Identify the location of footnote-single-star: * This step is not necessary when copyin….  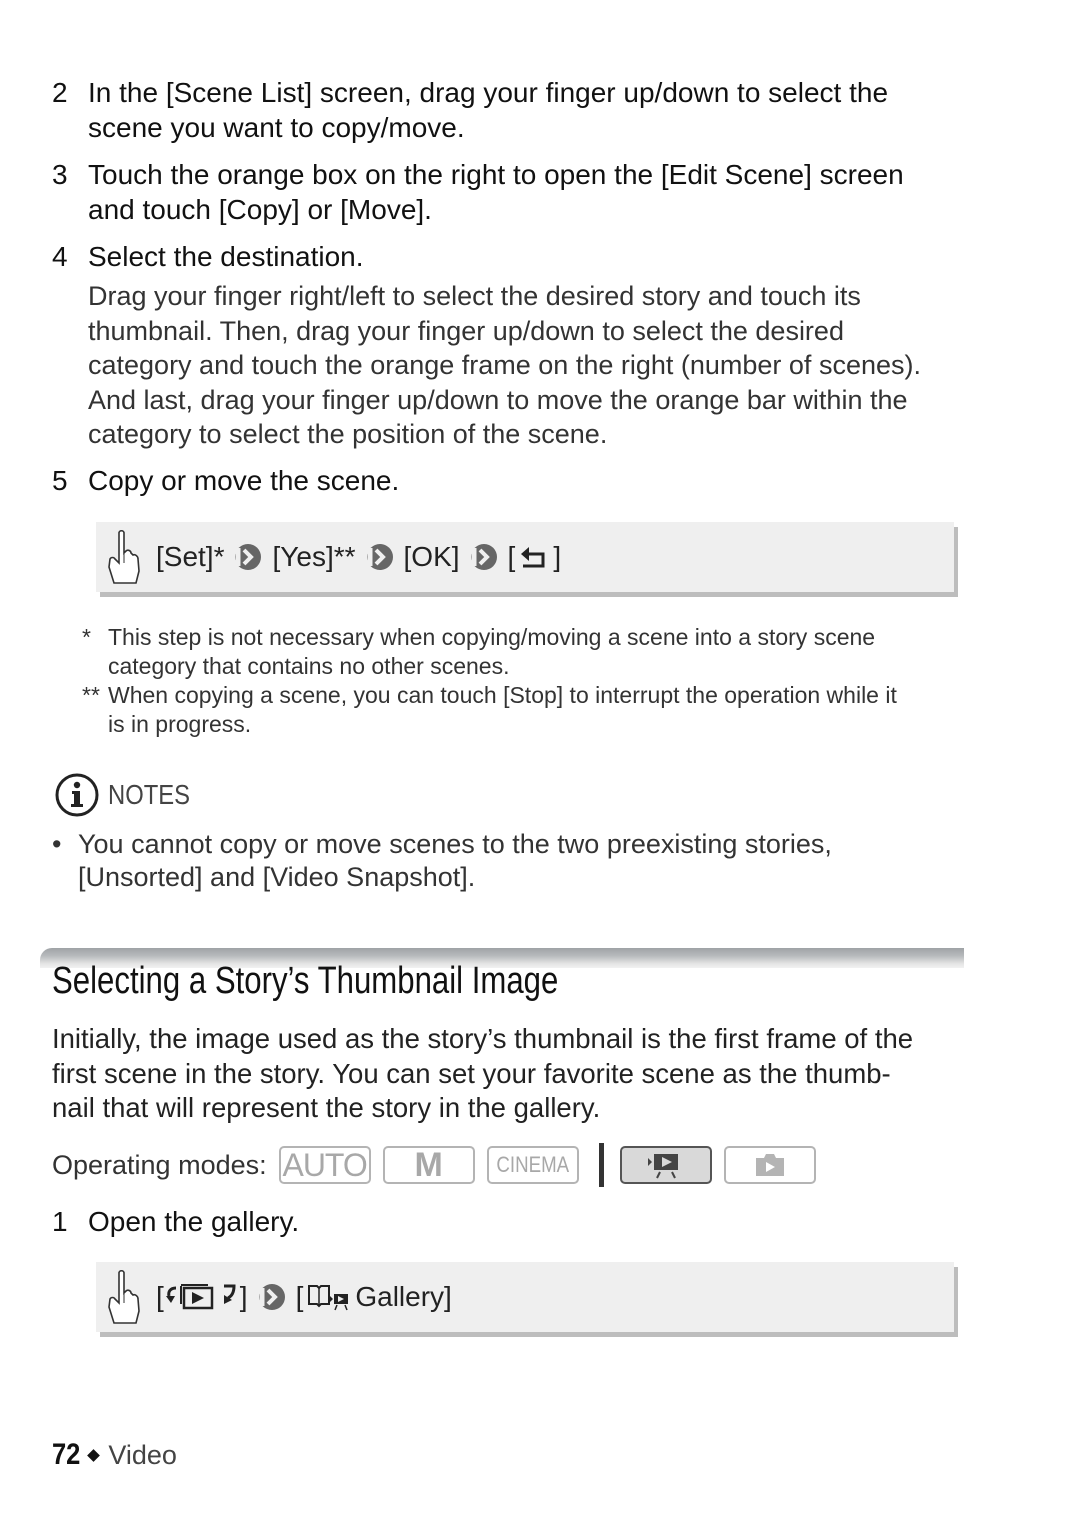
(523, 652).